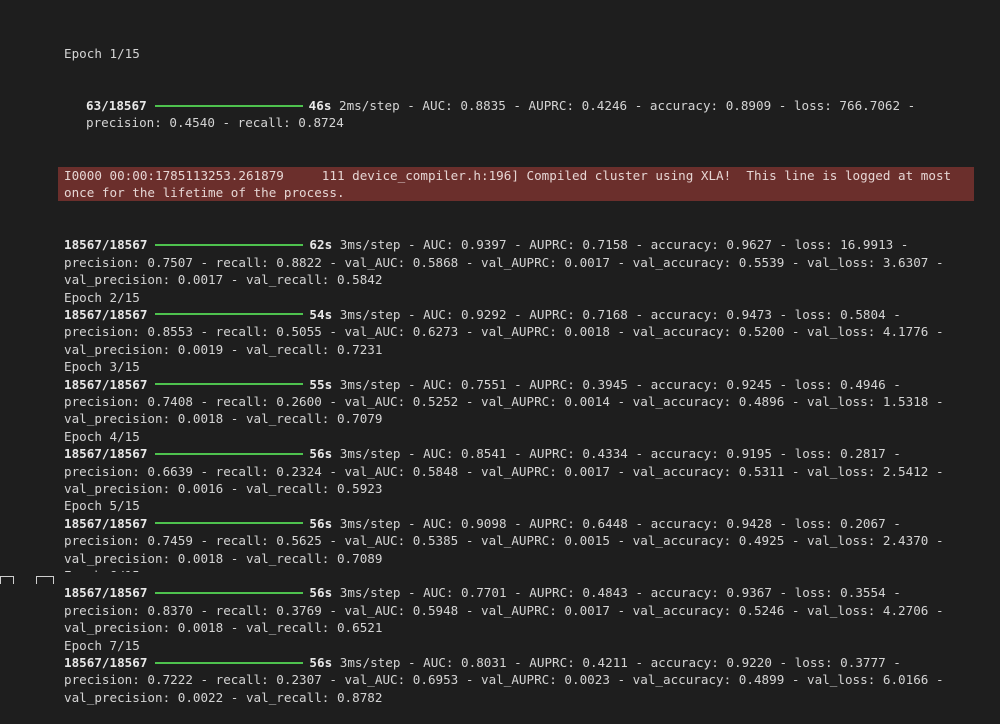 This screenshot has height=724, width=1000. Describe the element at coordinates (116, 106) in the screenshot. I see `step-count: 63/18567` at that location.